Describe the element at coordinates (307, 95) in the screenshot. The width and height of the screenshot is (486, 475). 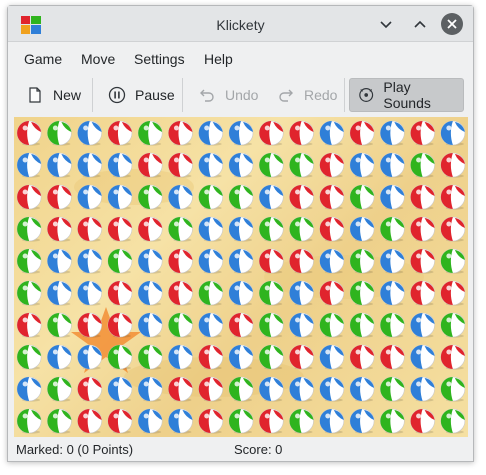
I see `redo-button: Redo` at that location.